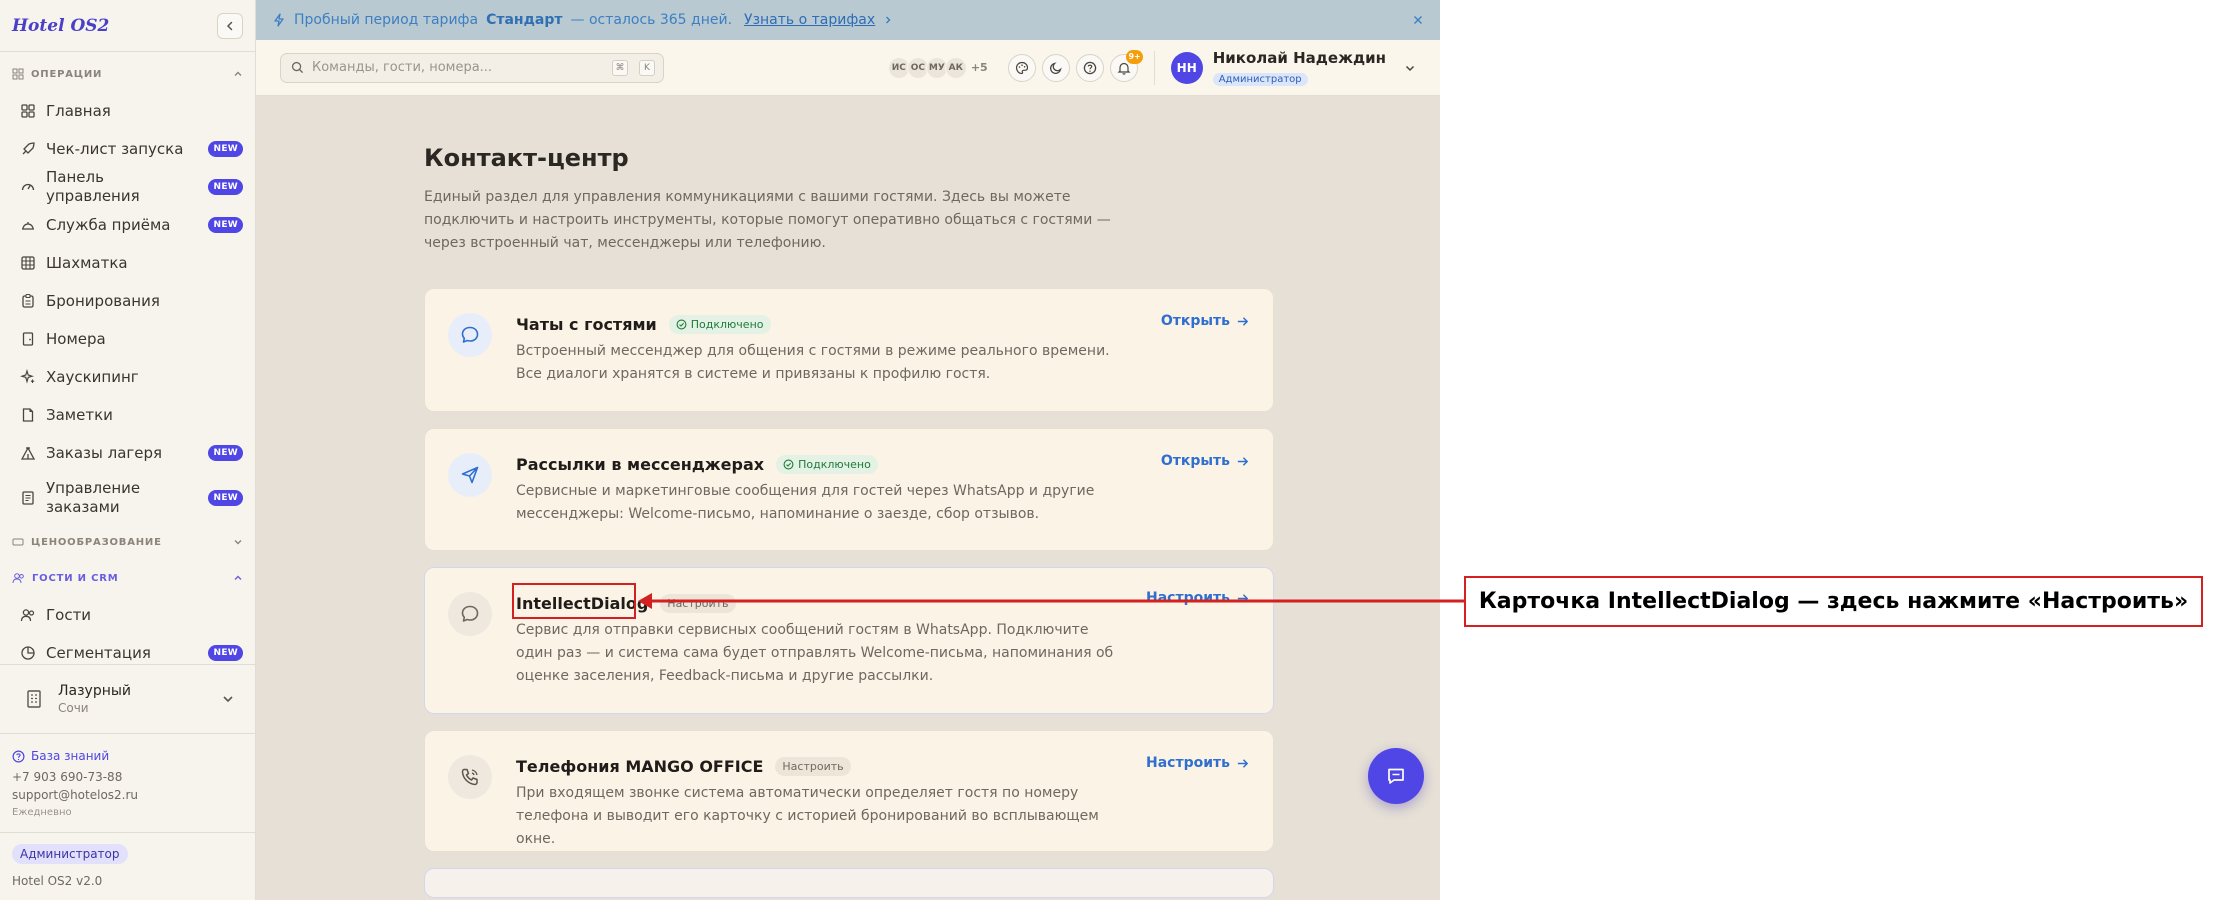 The height and width of the screenshot is (900, 2225). Describe the element at coordinates (1418, 20) in the screenshot. I see `close-icon` at that location.